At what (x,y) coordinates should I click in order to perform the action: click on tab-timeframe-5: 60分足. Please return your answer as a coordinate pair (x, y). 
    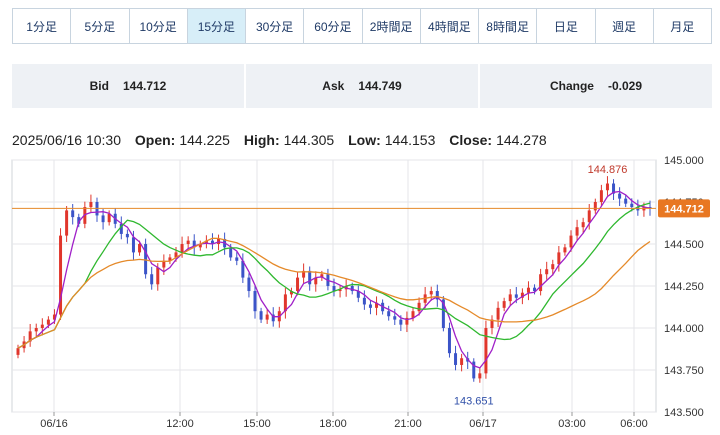
    Looking at the image, I should click on (333, 26).